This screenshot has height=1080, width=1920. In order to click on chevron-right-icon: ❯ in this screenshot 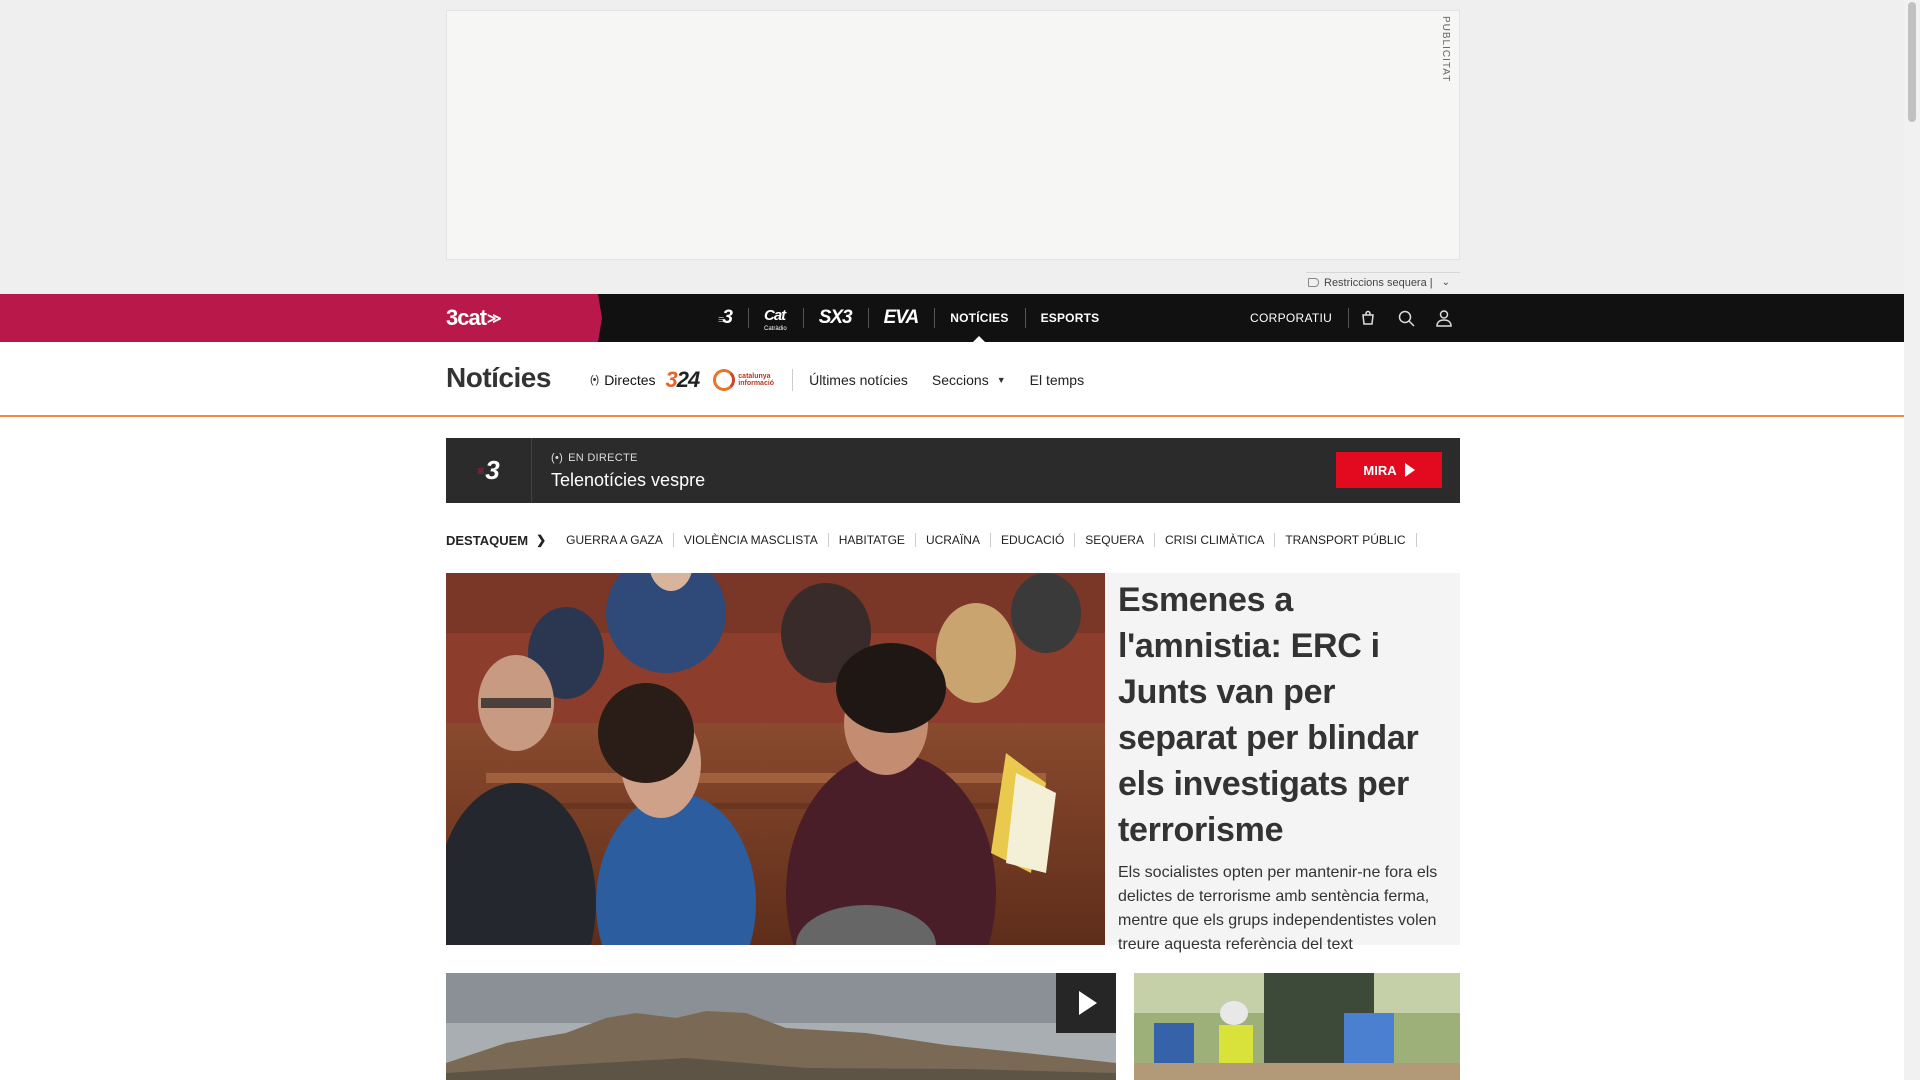, I will do `click(541, 540)`.